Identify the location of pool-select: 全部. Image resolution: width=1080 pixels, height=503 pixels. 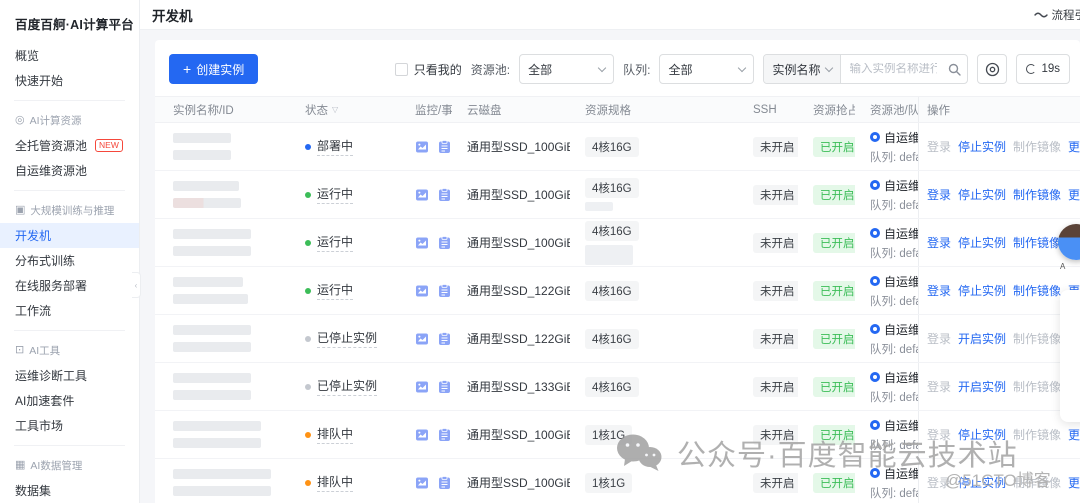
(567, 69).